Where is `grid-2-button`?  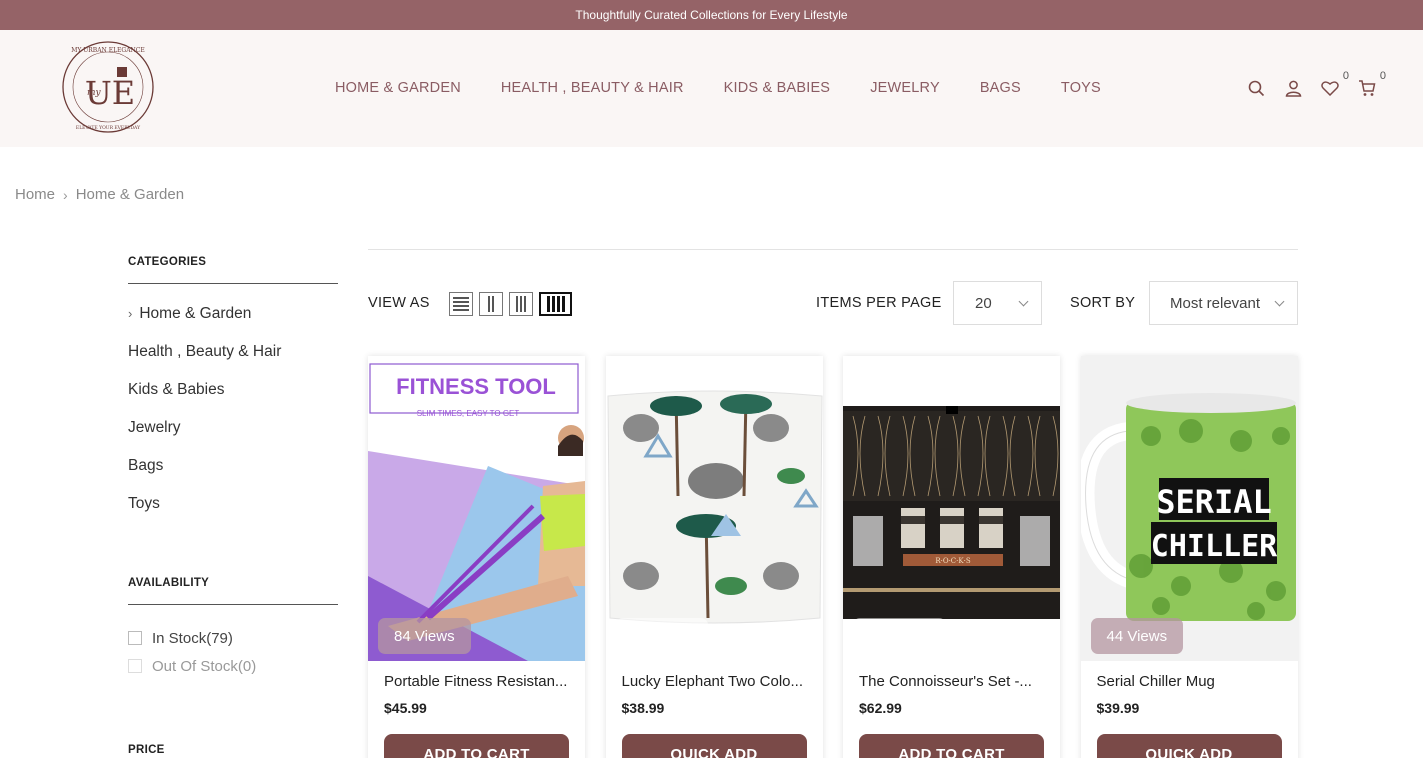 grid-2-button is located at coordinates (491, 304).